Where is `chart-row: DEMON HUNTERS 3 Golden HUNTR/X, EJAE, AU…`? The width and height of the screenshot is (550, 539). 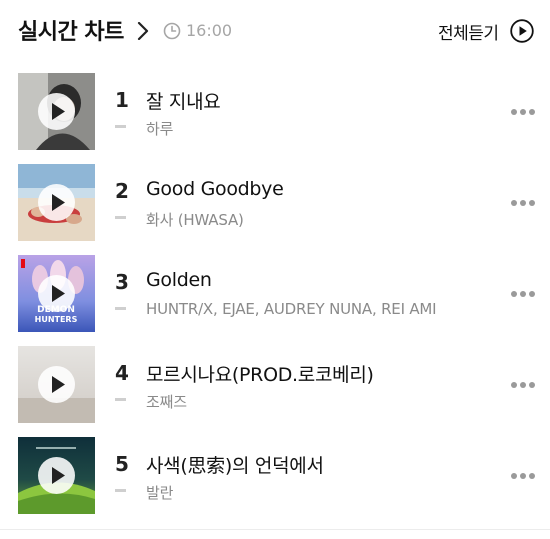
chart-row: DEMON HUNTERS 3 Golden HUNTR/X, EJAE, AU… is located at coordinates (275, 294).